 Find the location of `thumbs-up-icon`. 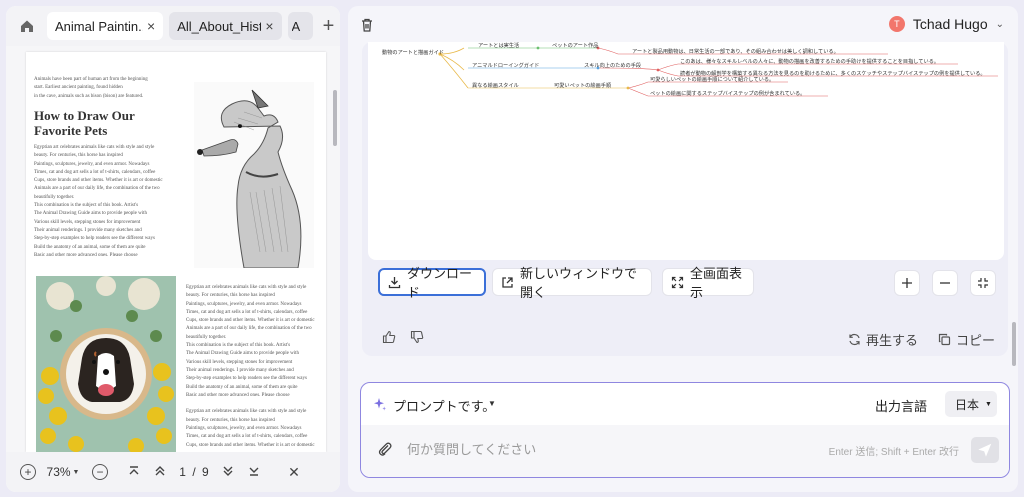

thumbs-up-icon is located at coordinates (389, 337).